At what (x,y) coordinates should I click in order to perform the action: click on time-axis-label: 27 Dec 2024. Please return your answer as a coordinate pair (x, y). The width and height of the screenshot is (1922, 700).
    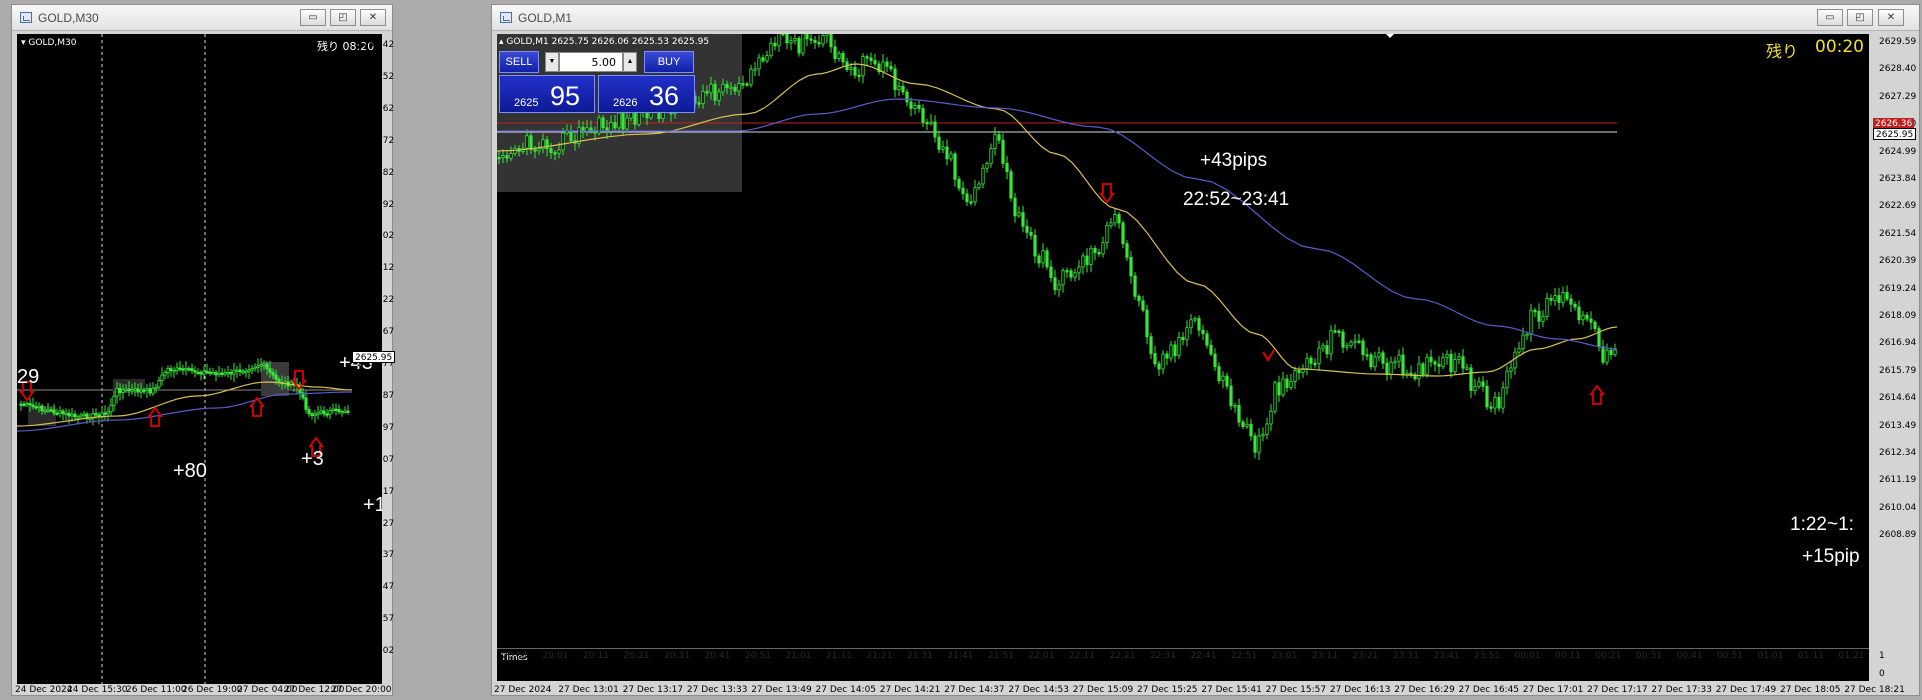
    Looking at the image, I should click on (523, 690).